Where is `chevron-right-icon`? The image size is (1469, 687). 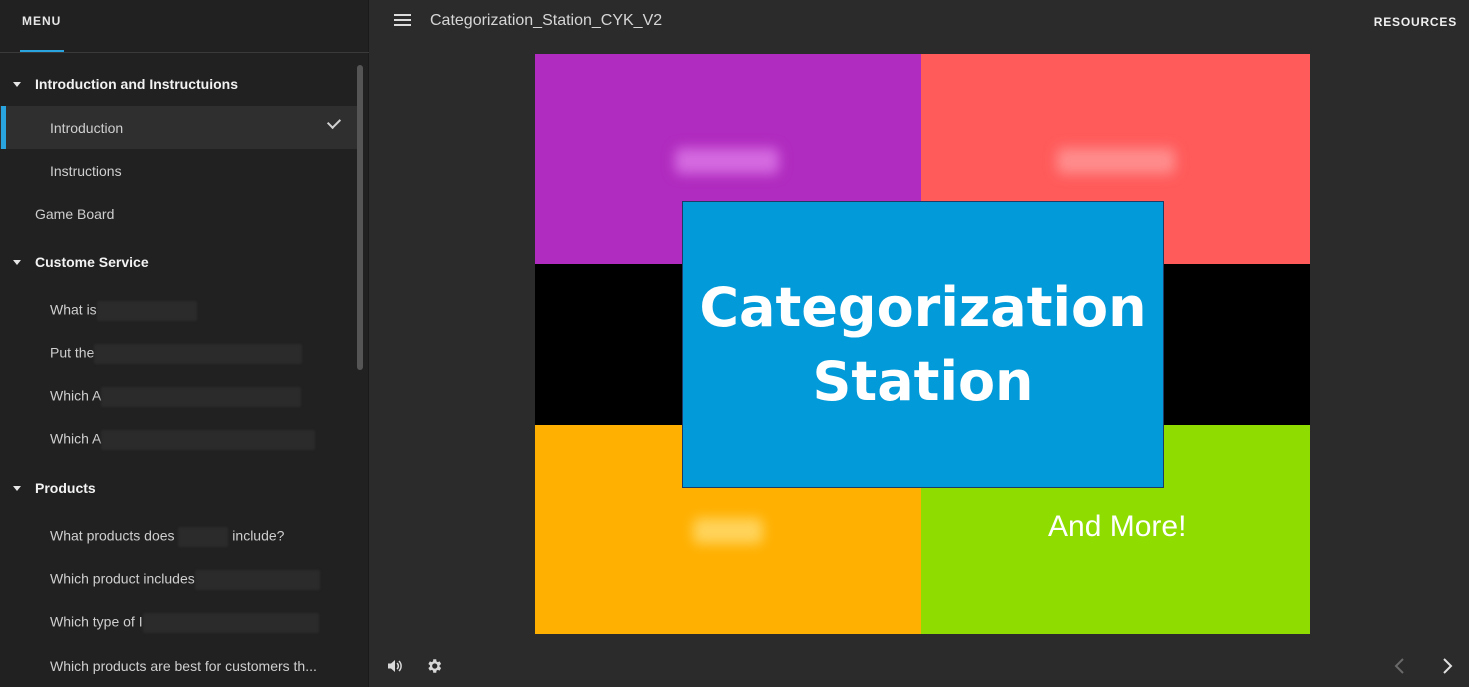 chevron-right-icon is located at coordinates (1447, 666).